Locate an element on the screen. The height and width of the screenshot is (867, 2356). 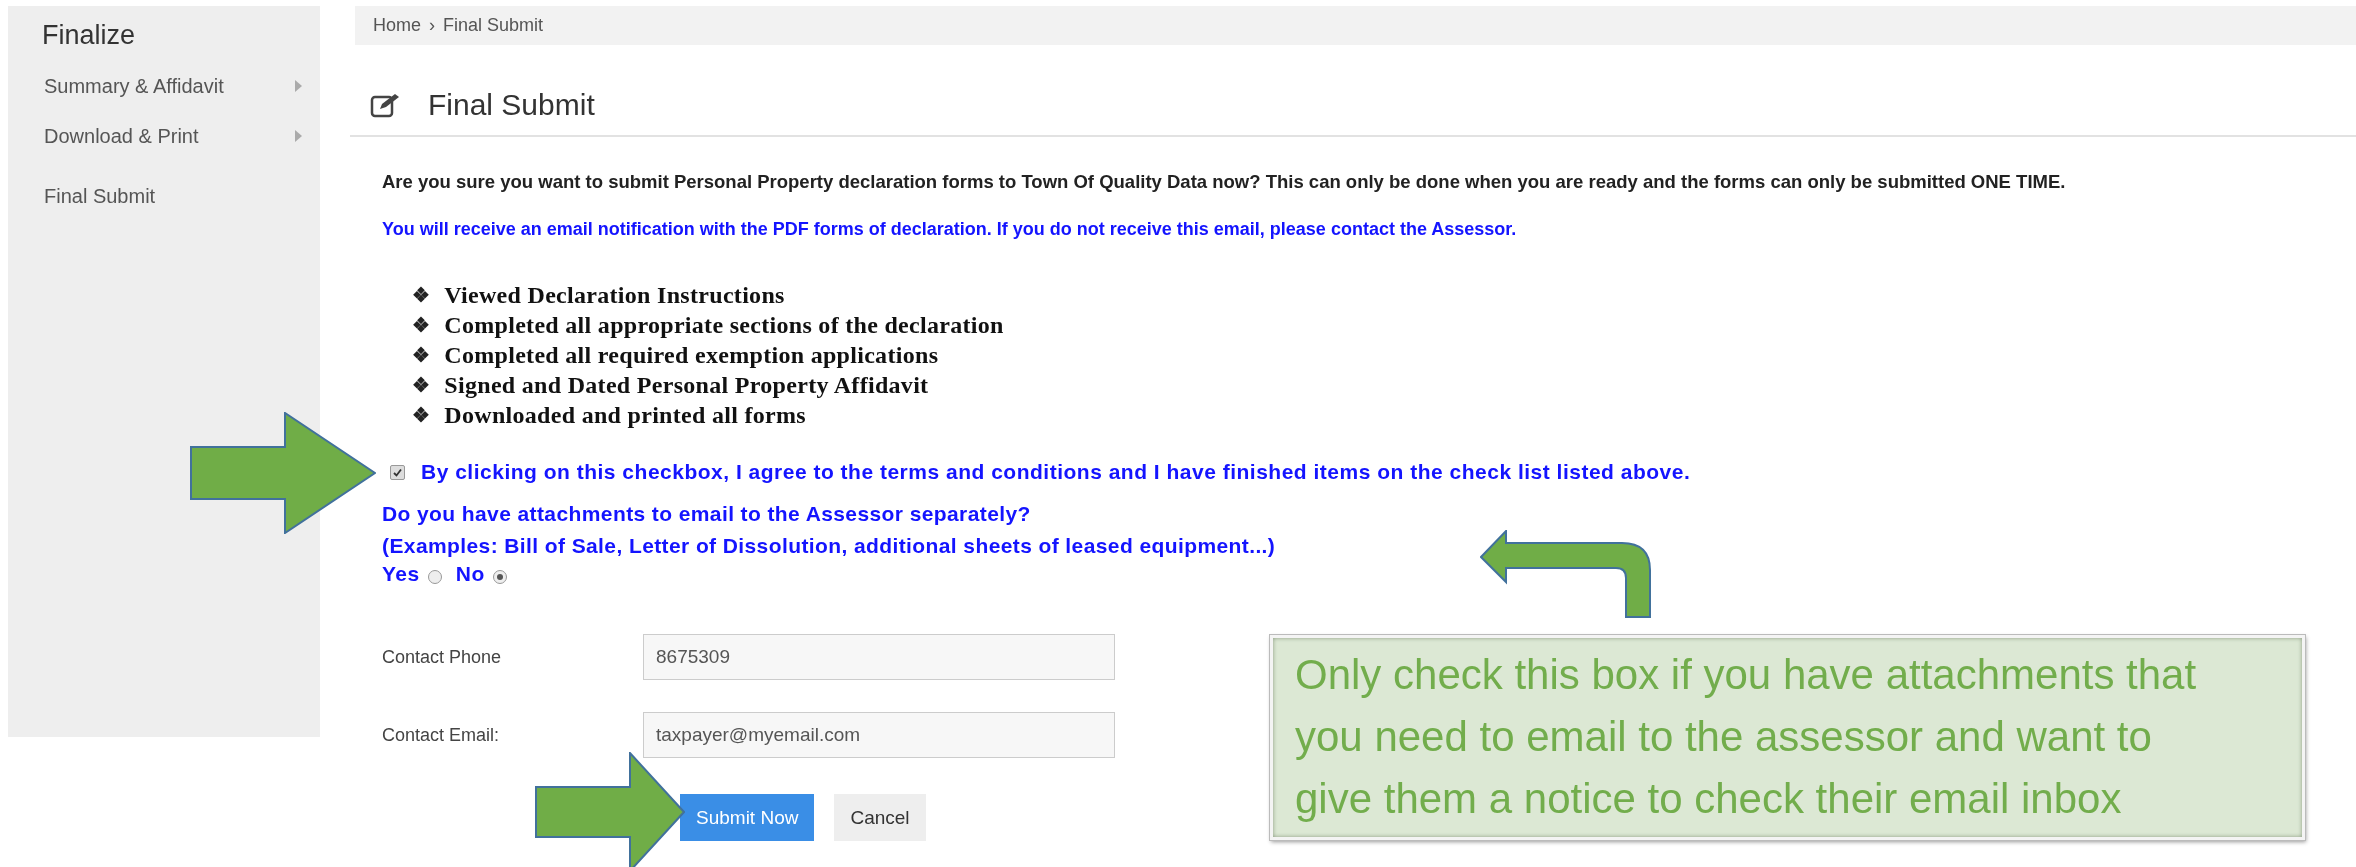
sidebar-title: Finalize is located at coordinates (89, 35).